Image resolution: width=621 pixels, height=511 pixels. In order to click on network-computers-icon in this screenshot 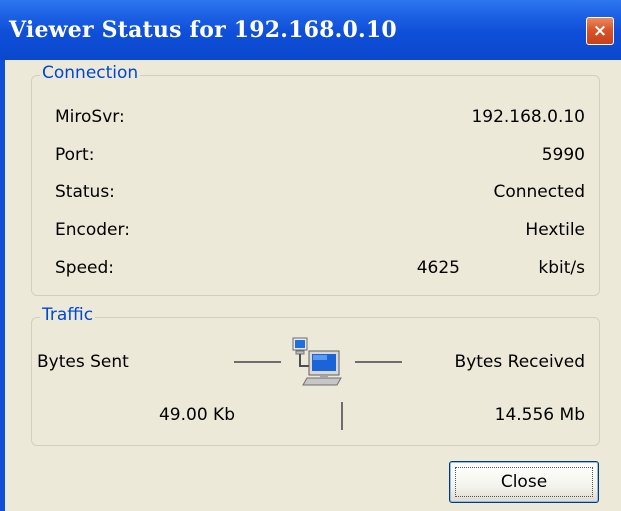, I will do `click(317, 361)`.